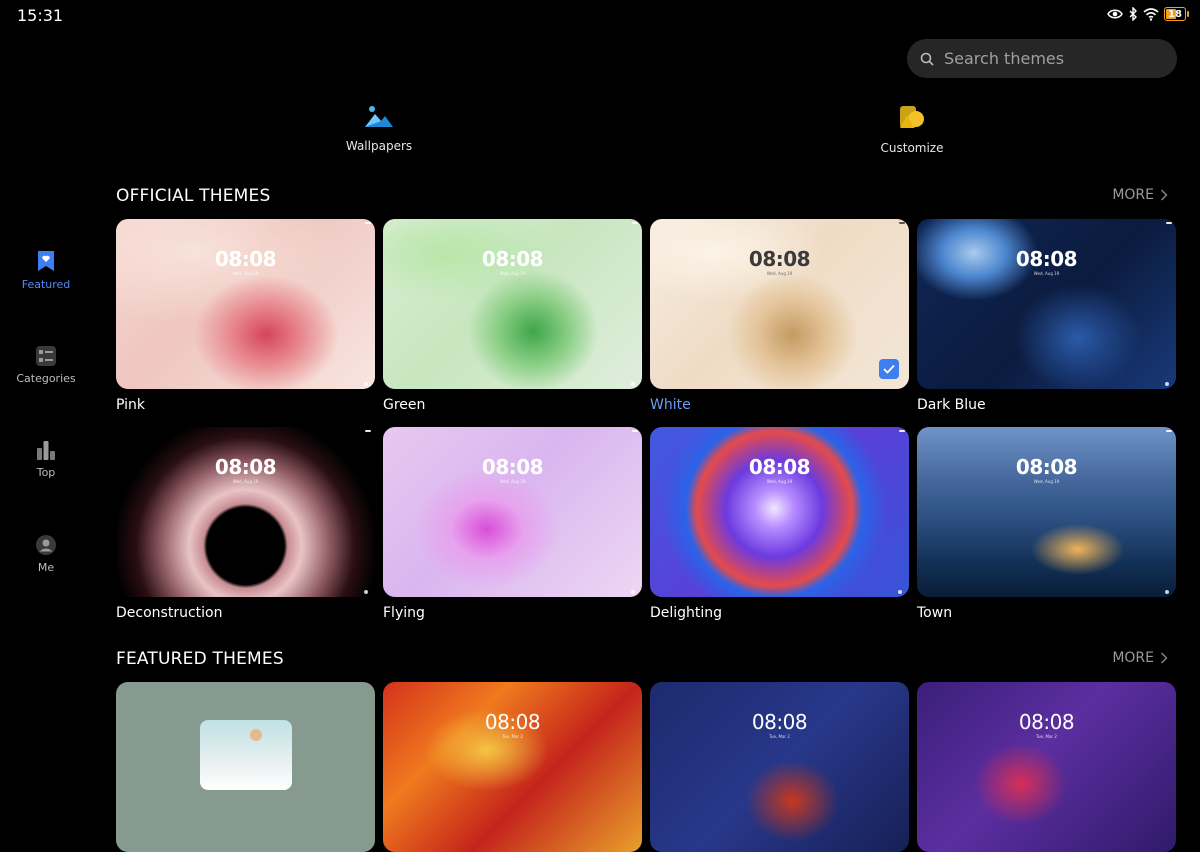  I want to click on featured-card-2: 08:08 Tue, Mar 2, so click(512, 767).